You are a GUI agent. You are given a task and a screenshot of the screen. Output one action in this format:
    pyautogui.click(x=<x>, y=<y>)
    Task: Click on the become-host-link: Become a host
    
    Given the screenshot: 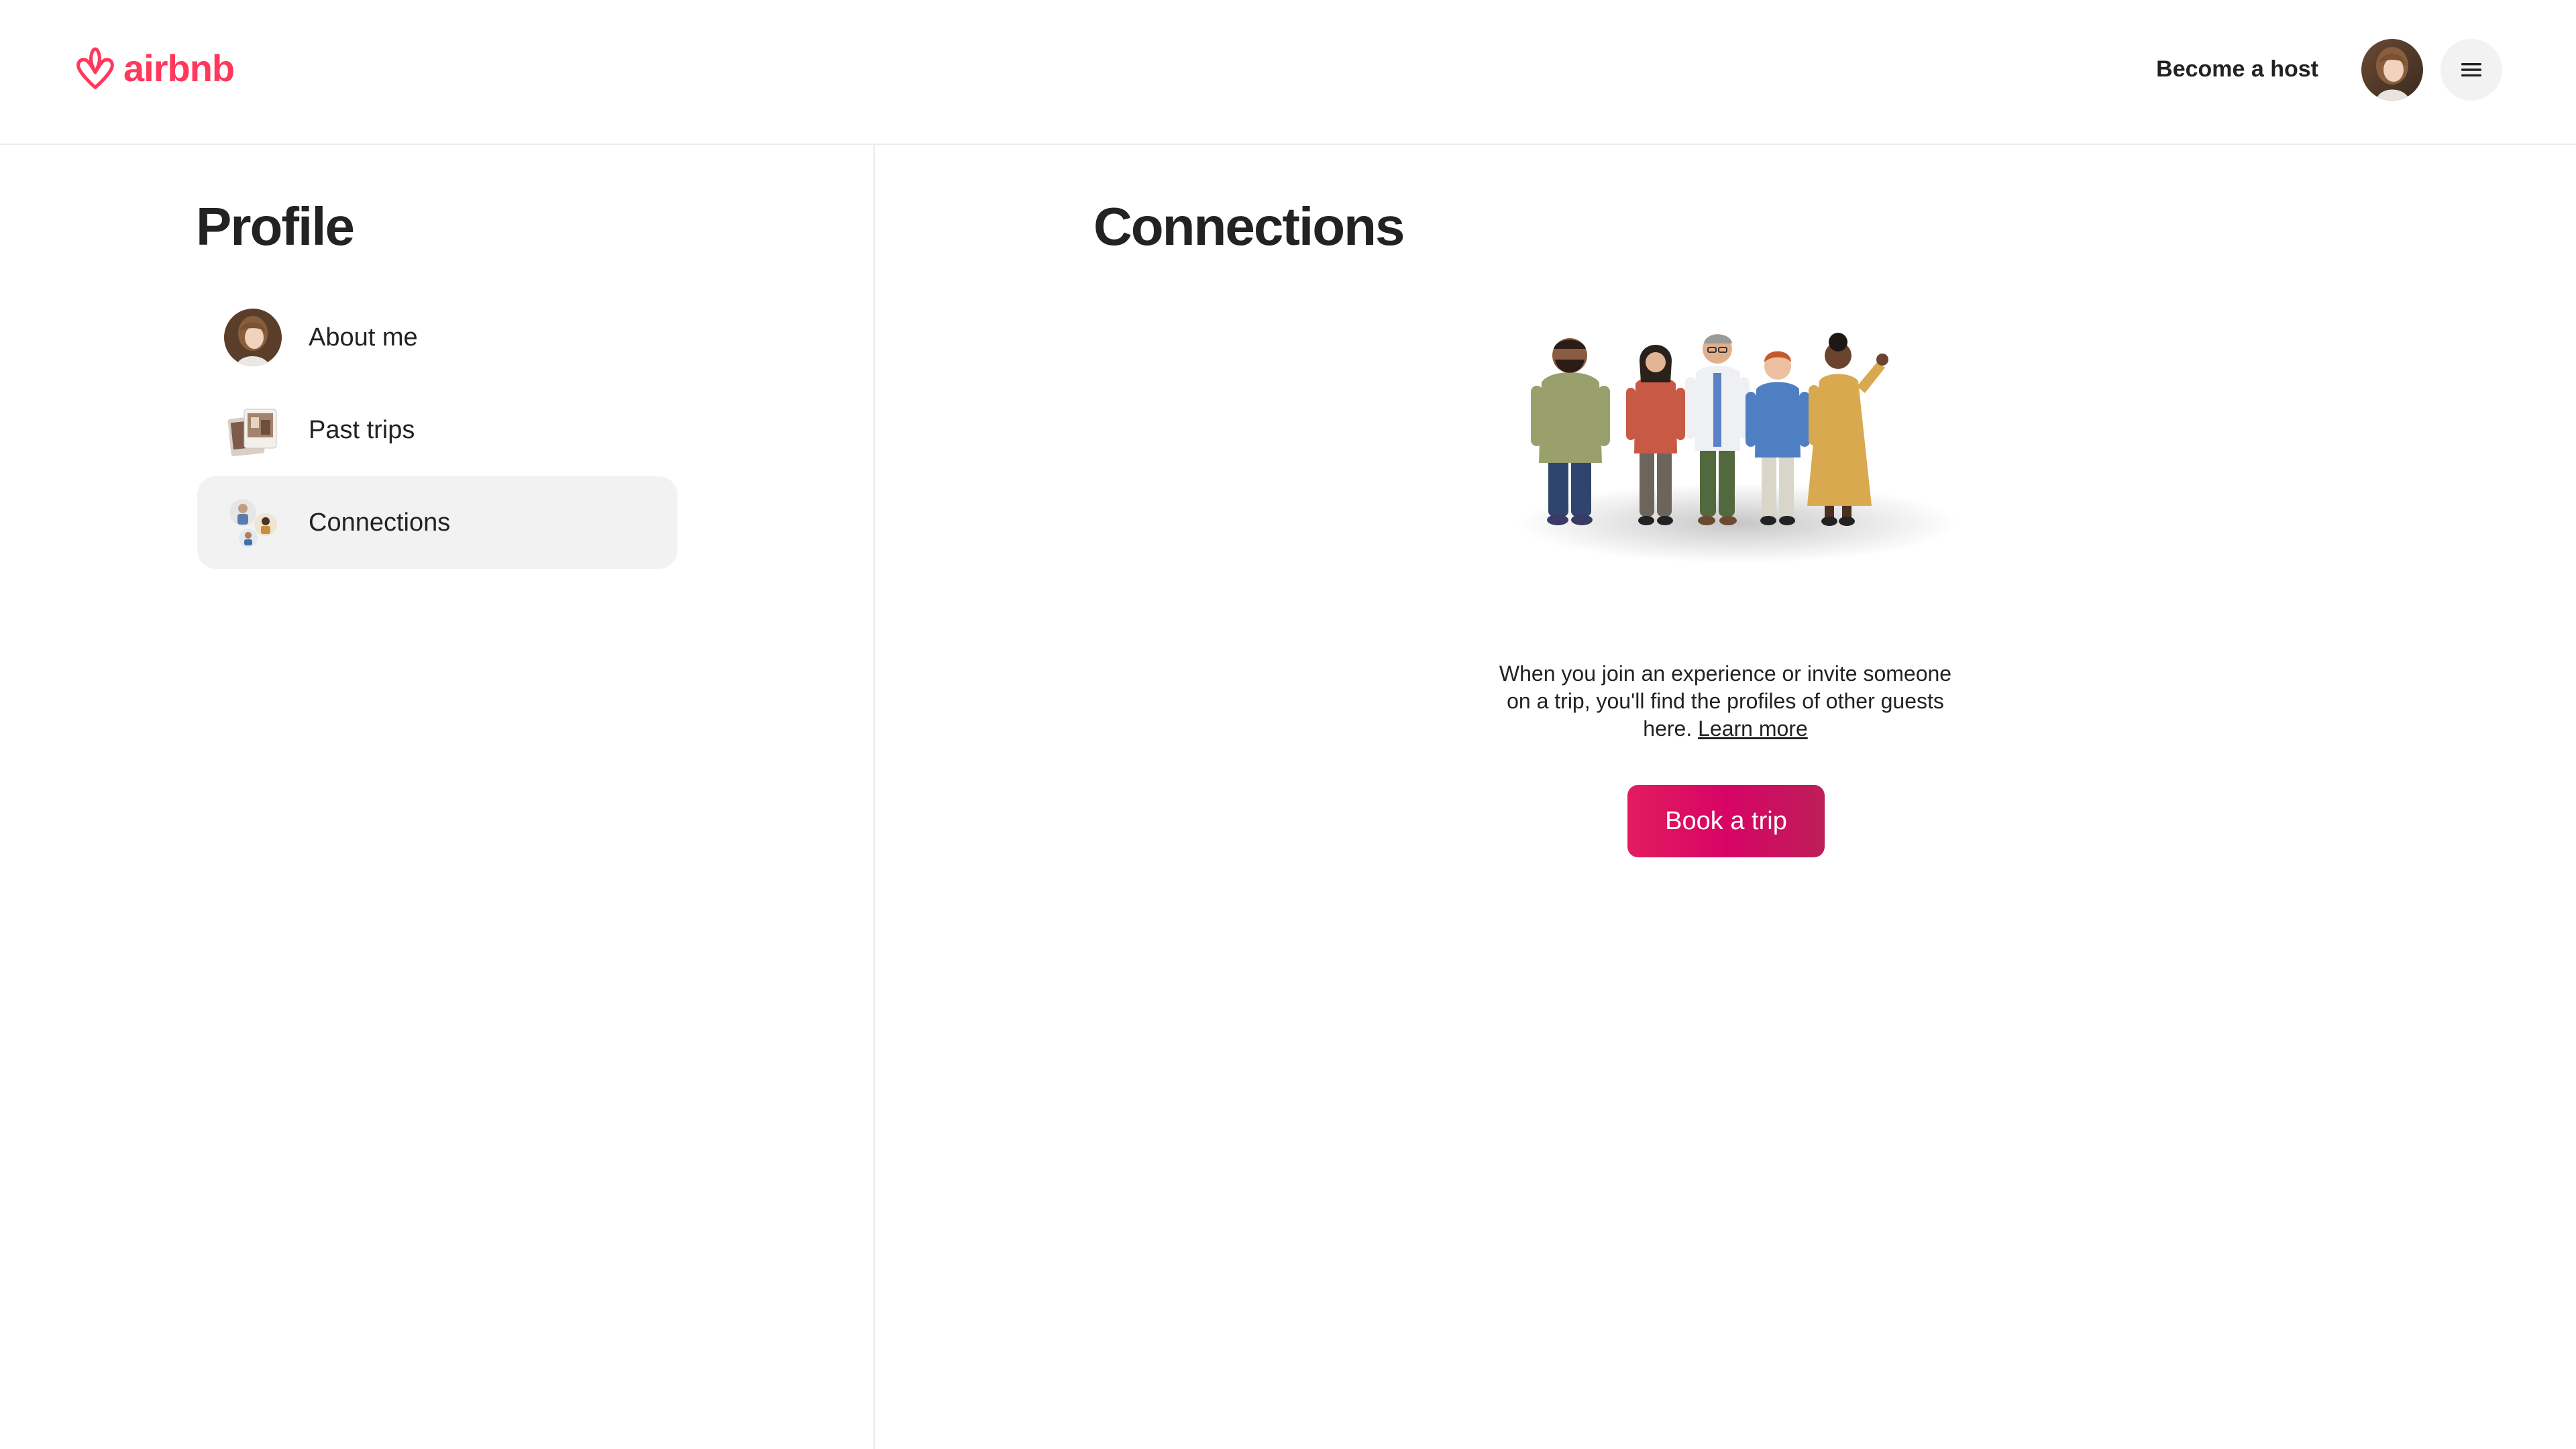 What is the action you would take?
    pyautogui.click(x=2237, y=69)
    